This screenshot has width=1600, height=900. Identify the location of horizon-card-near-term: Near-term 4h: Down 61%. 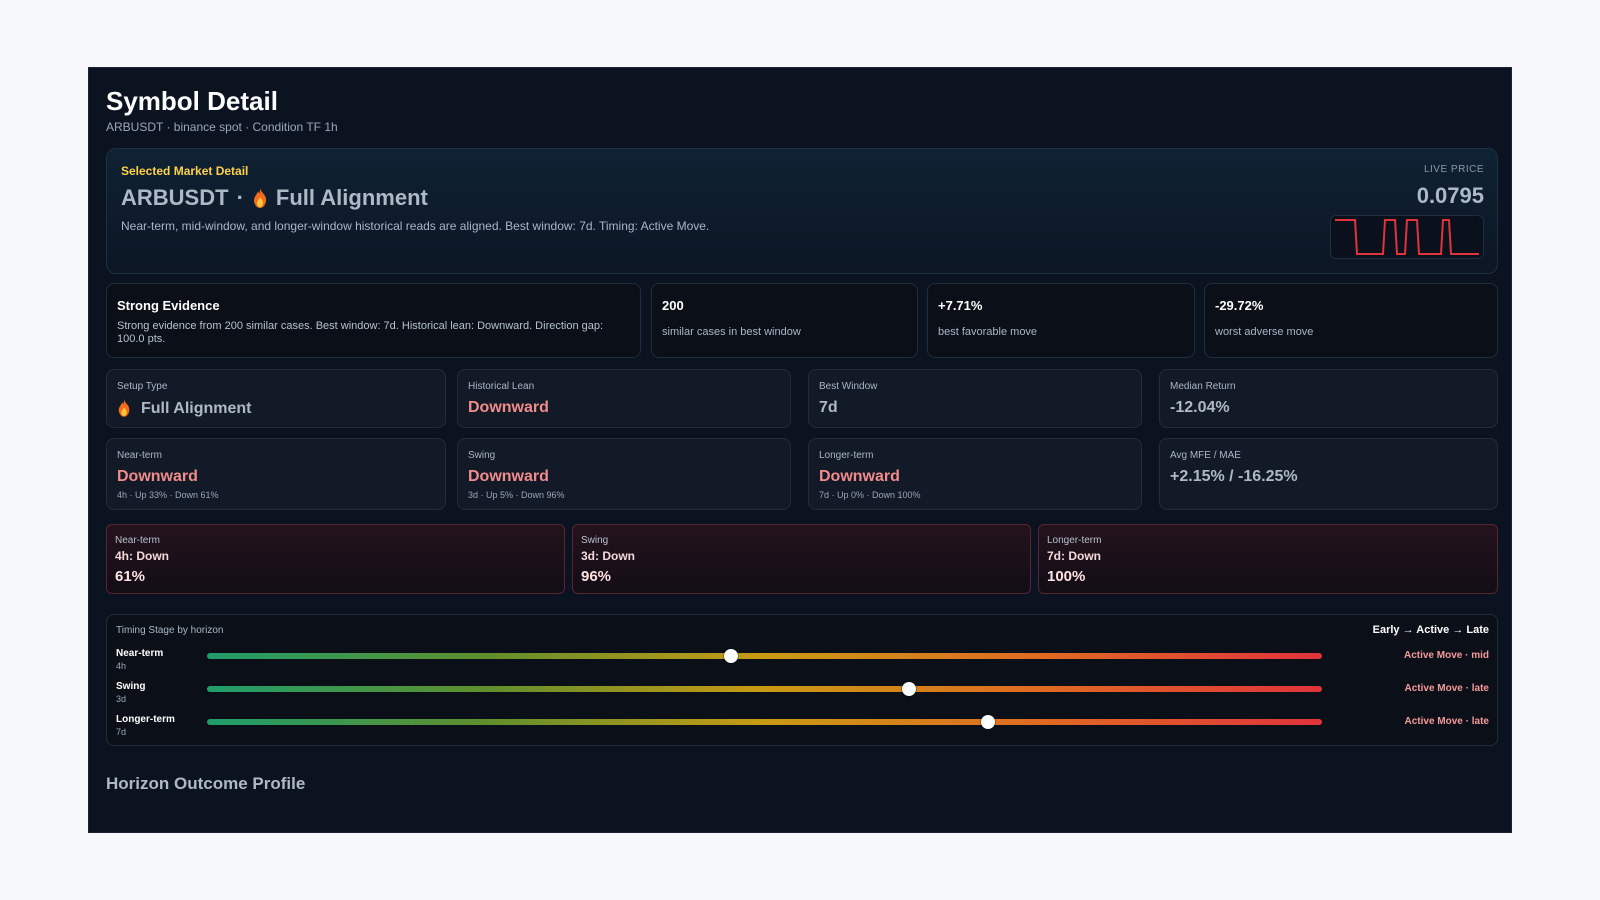
(335, 559).